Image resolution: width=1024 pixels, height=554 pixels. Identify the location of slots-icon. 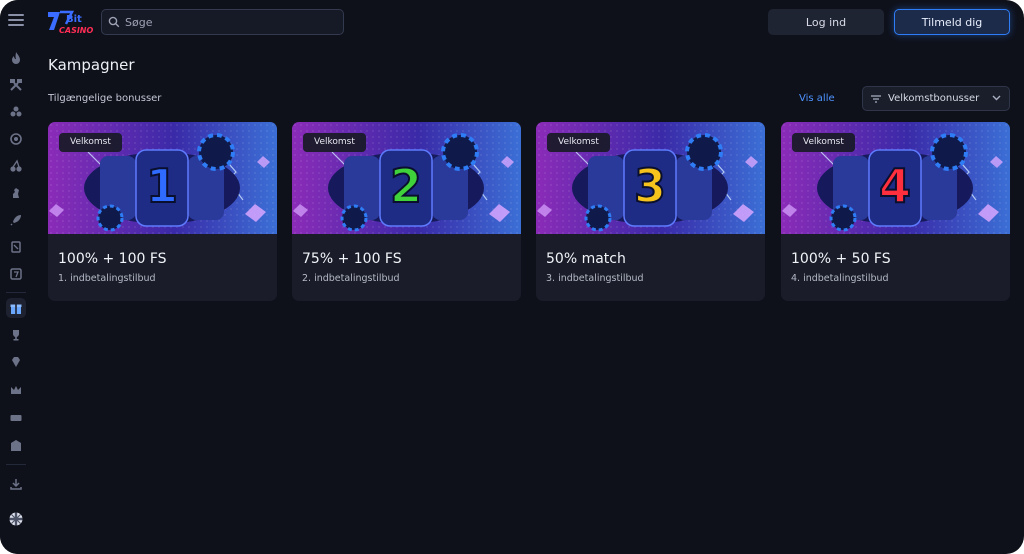
(16, 274).